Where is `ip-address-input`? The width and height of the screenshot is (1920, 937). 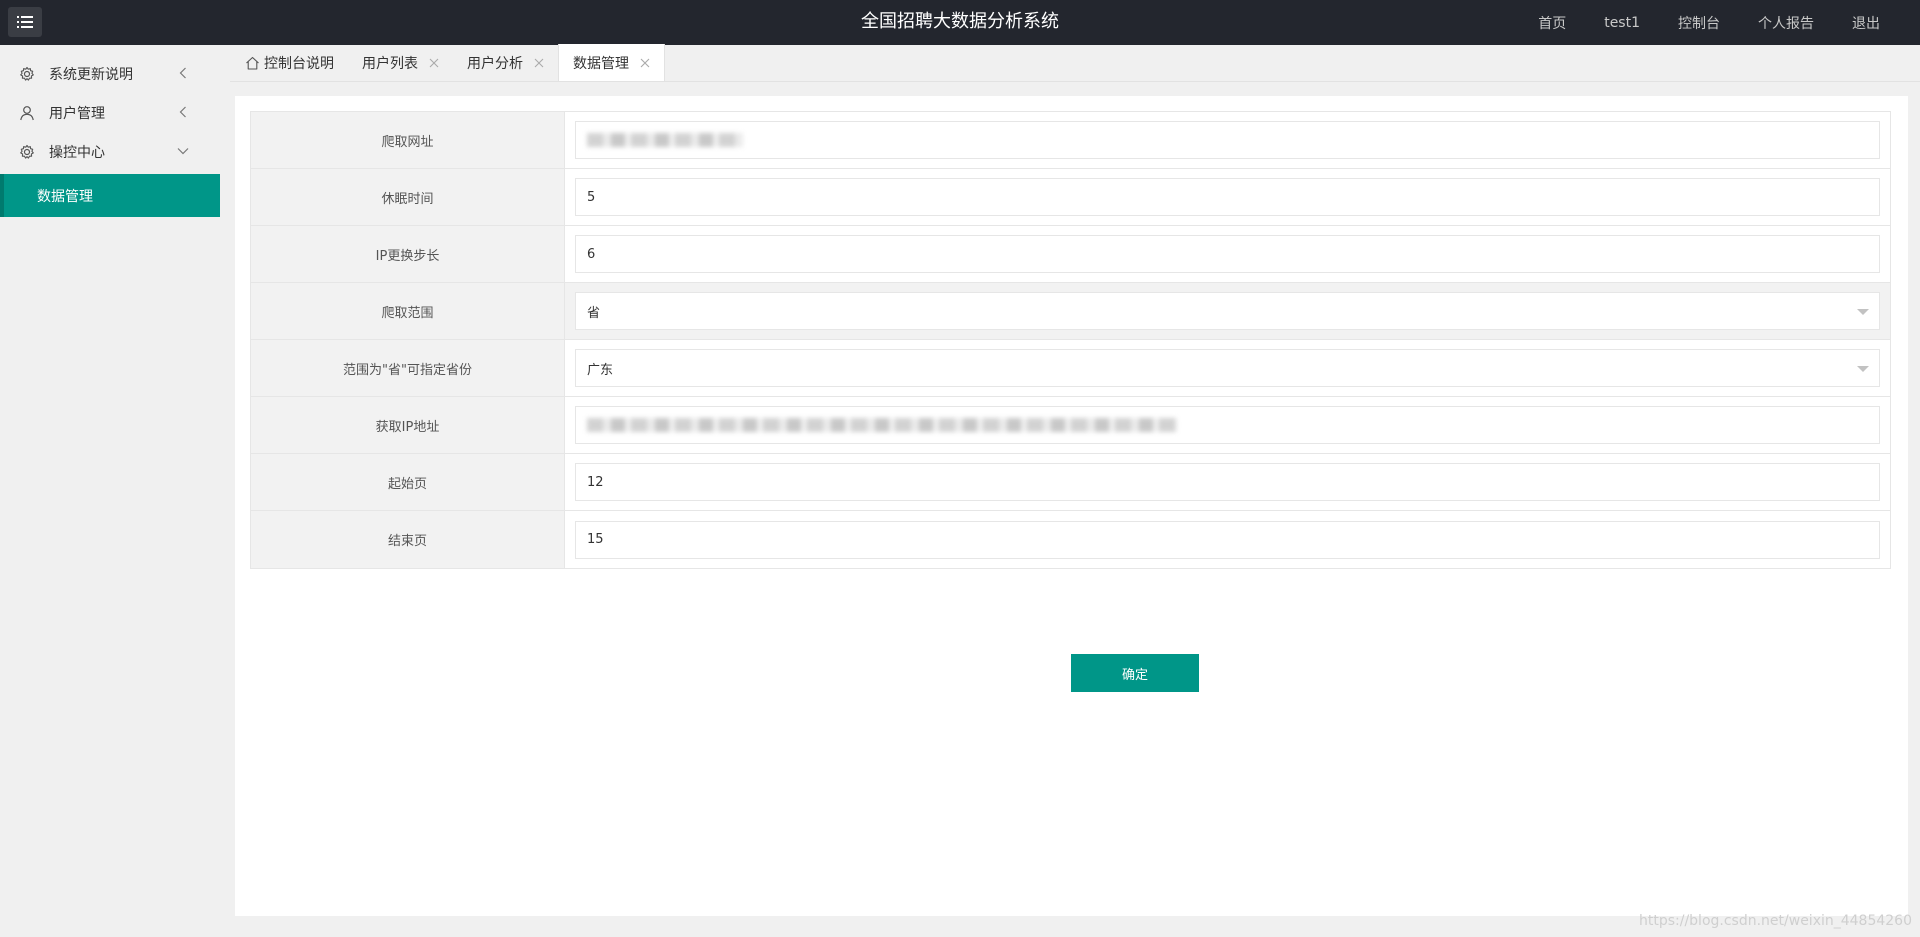 ip-address-input is located at coordinates (1227, 425).